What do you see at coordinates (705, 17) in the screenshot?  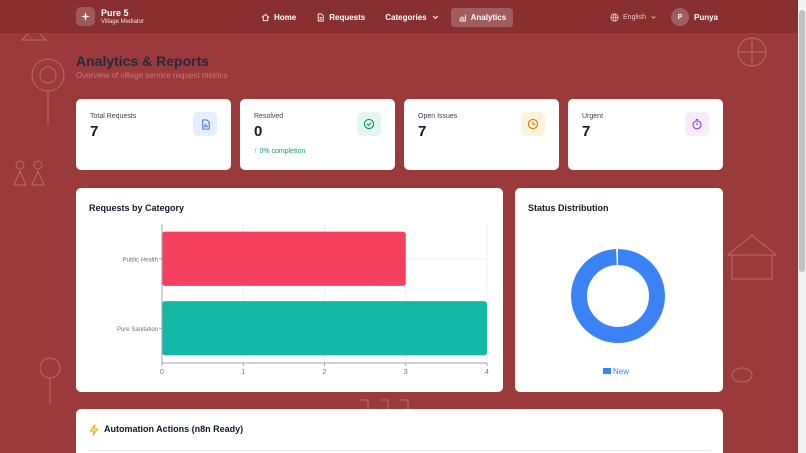 I see `user-name: Punya` at bounding box center [705, 17].